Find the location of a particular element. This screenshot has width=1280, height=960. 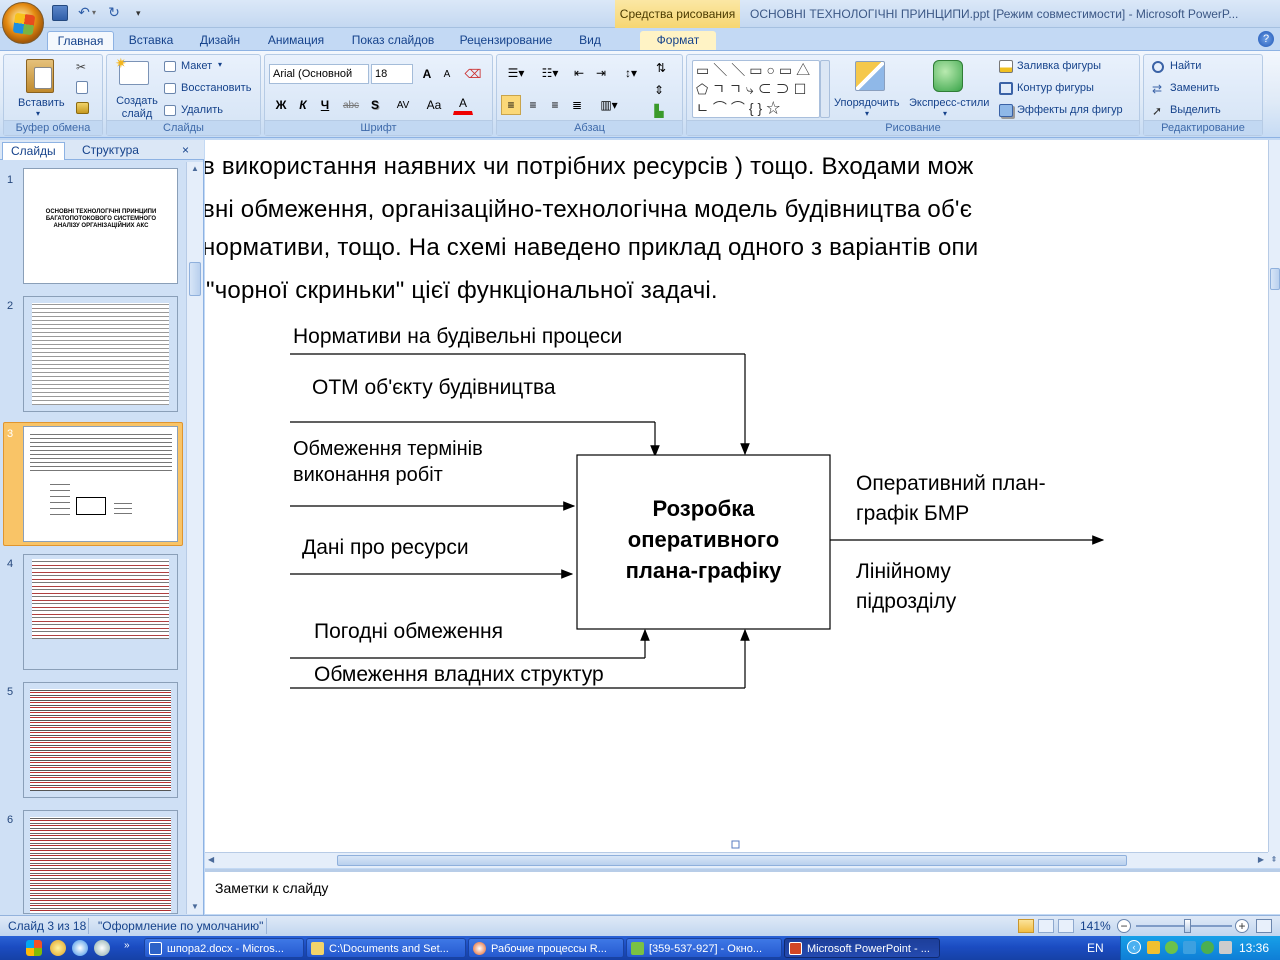

copy-icon is located at coordinates (82, 87).